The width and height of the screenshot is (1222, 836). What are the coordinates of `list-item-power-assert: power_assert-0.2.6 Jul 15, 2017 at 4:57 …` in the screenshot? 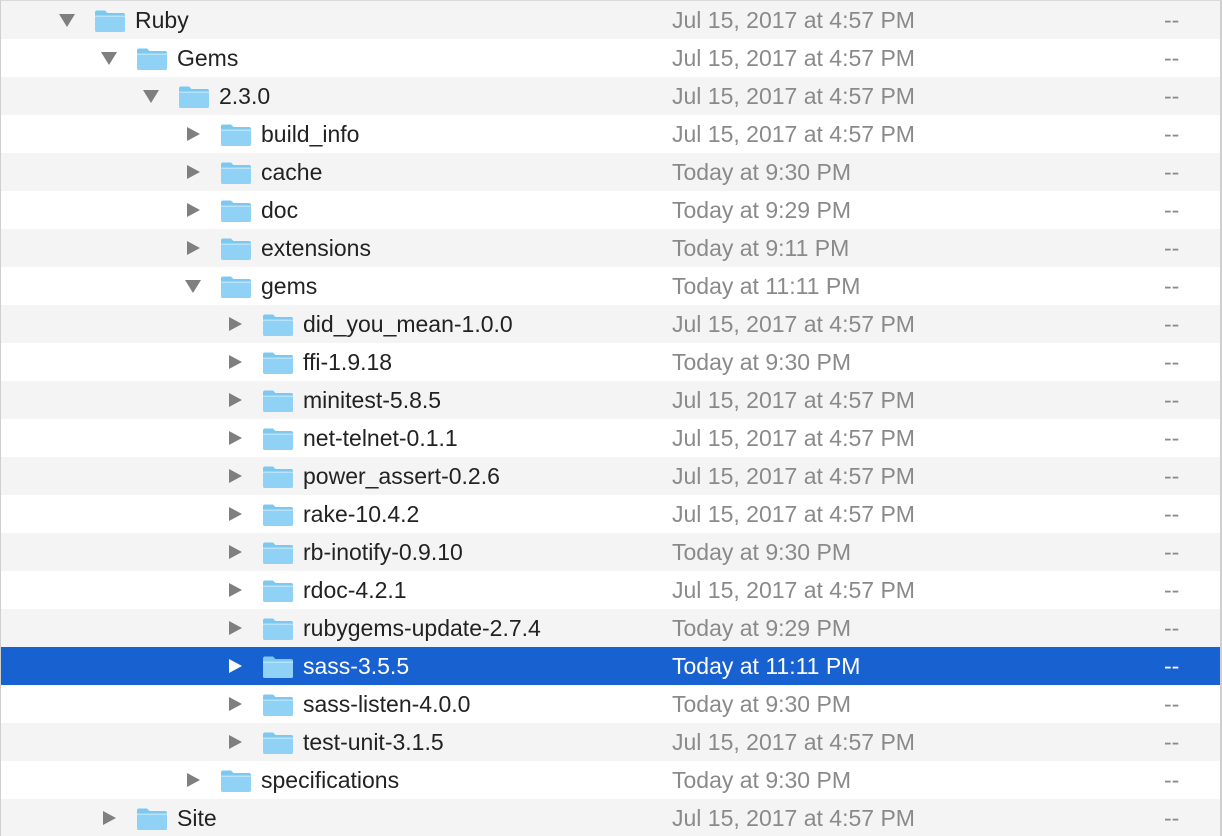 It's located at (610, 476).